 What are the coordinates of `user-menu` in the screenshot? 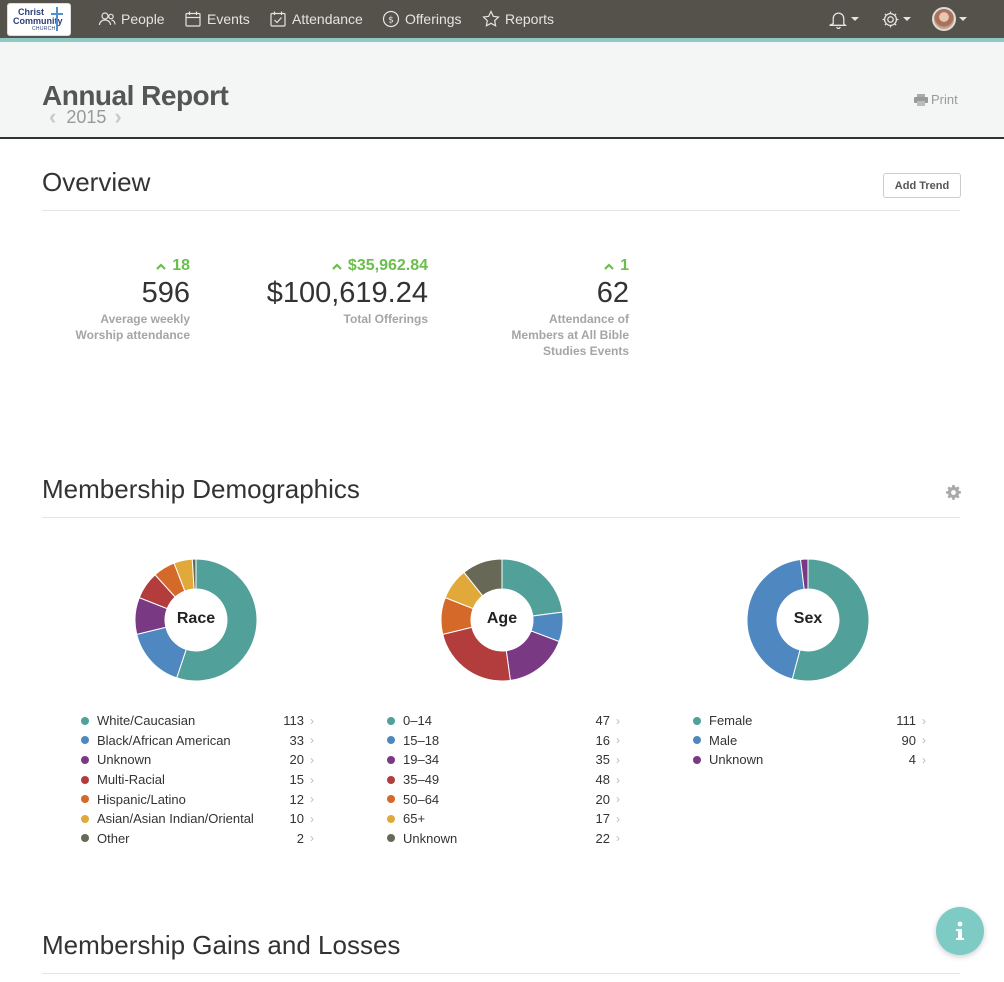 It's located at (949, 19).